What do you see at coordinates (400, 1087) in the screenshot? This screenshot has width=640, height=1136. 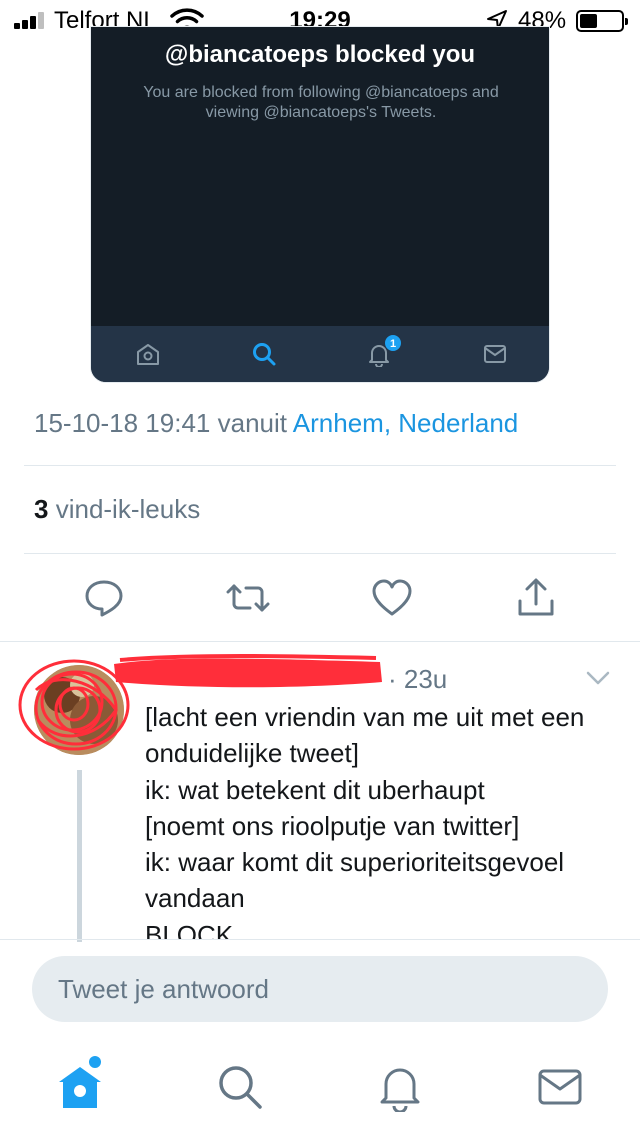 I see `notifications-icon` at bounding box center [400, 1087].